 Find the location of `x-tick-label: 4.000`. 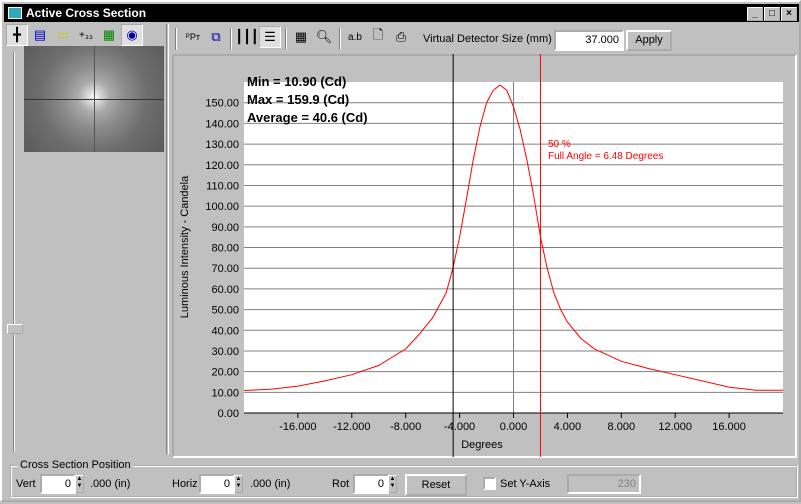

x-tick-label: 4.000 is located at coordinates (568, 427).